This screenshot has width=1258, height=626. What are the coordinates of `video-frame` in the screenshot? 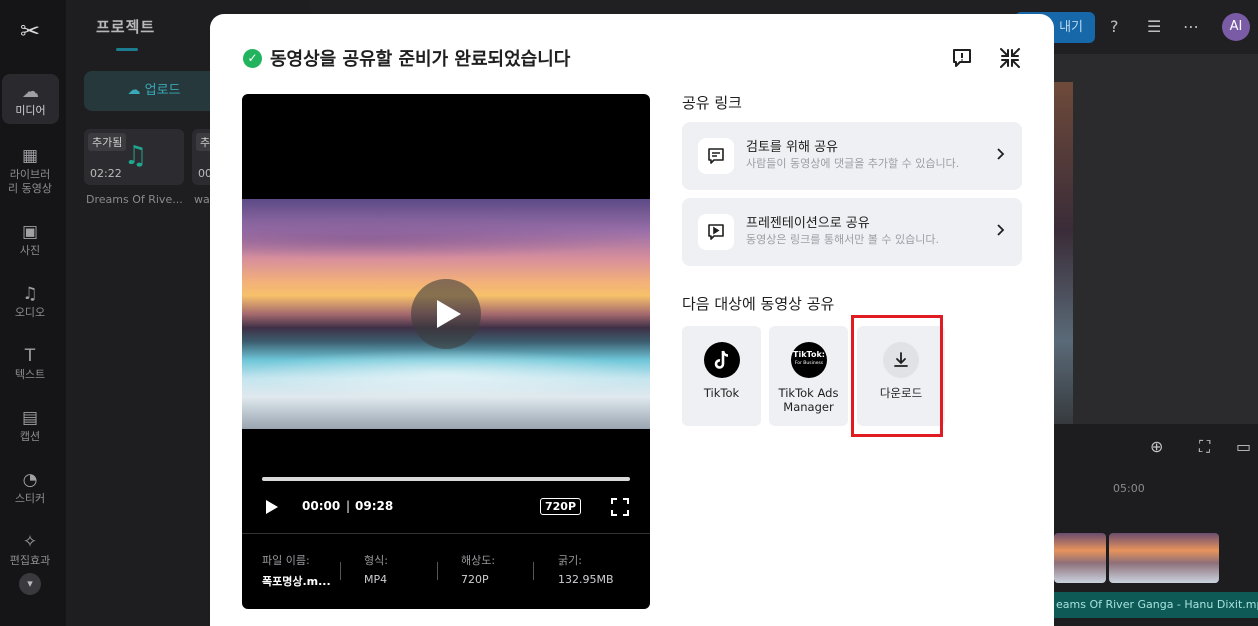 It's located at (446, 314).